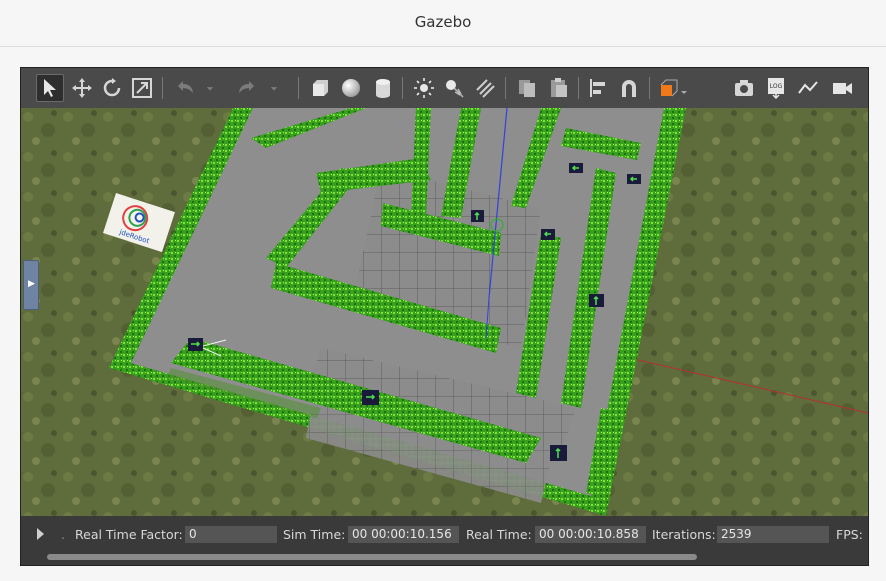 The width and height of the screenshot is (886, 581). What do you see at coordinates (684, 534) in the screenshot?
I see `iterations-label: Iterations:` at bounding box center [684, 534].